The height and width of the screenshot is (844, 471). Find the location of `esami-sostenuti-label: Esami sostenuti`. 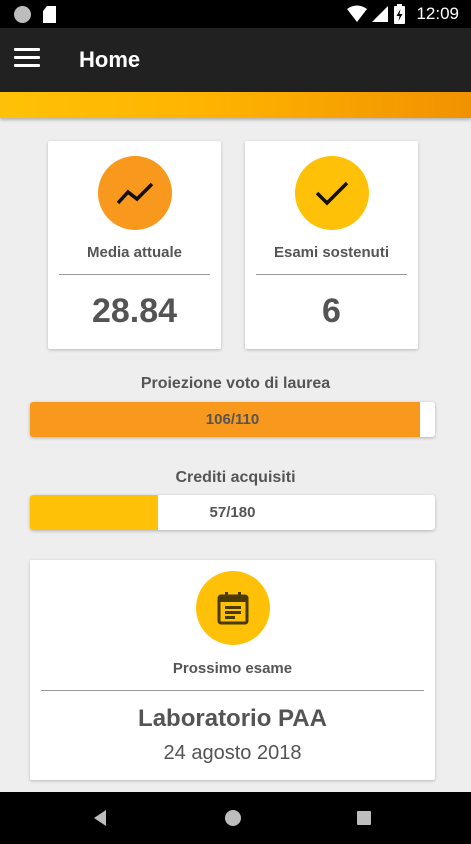

esami-sostenuti-label: Esami sostenuti is located at coordinates (331, 252).